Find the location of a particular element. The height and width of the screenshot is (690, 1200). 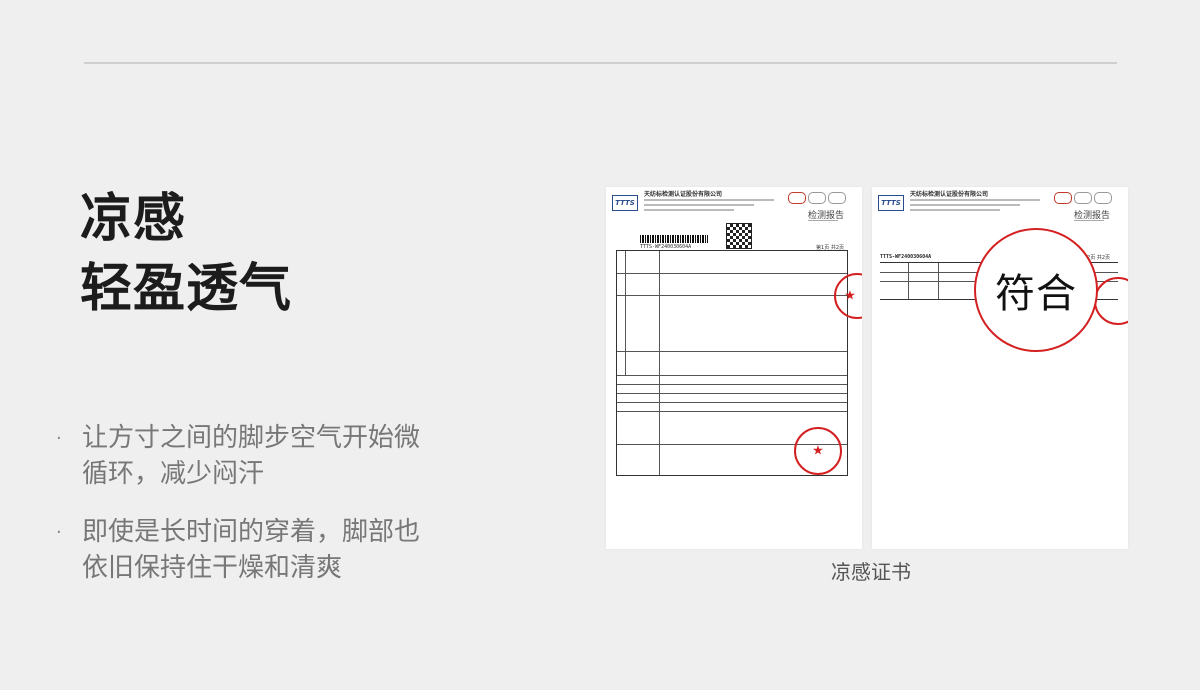

feature-item: · 让方寸之间的脚步空气开始微 循环，减少闷汗 is located at coordinates (276, 456).